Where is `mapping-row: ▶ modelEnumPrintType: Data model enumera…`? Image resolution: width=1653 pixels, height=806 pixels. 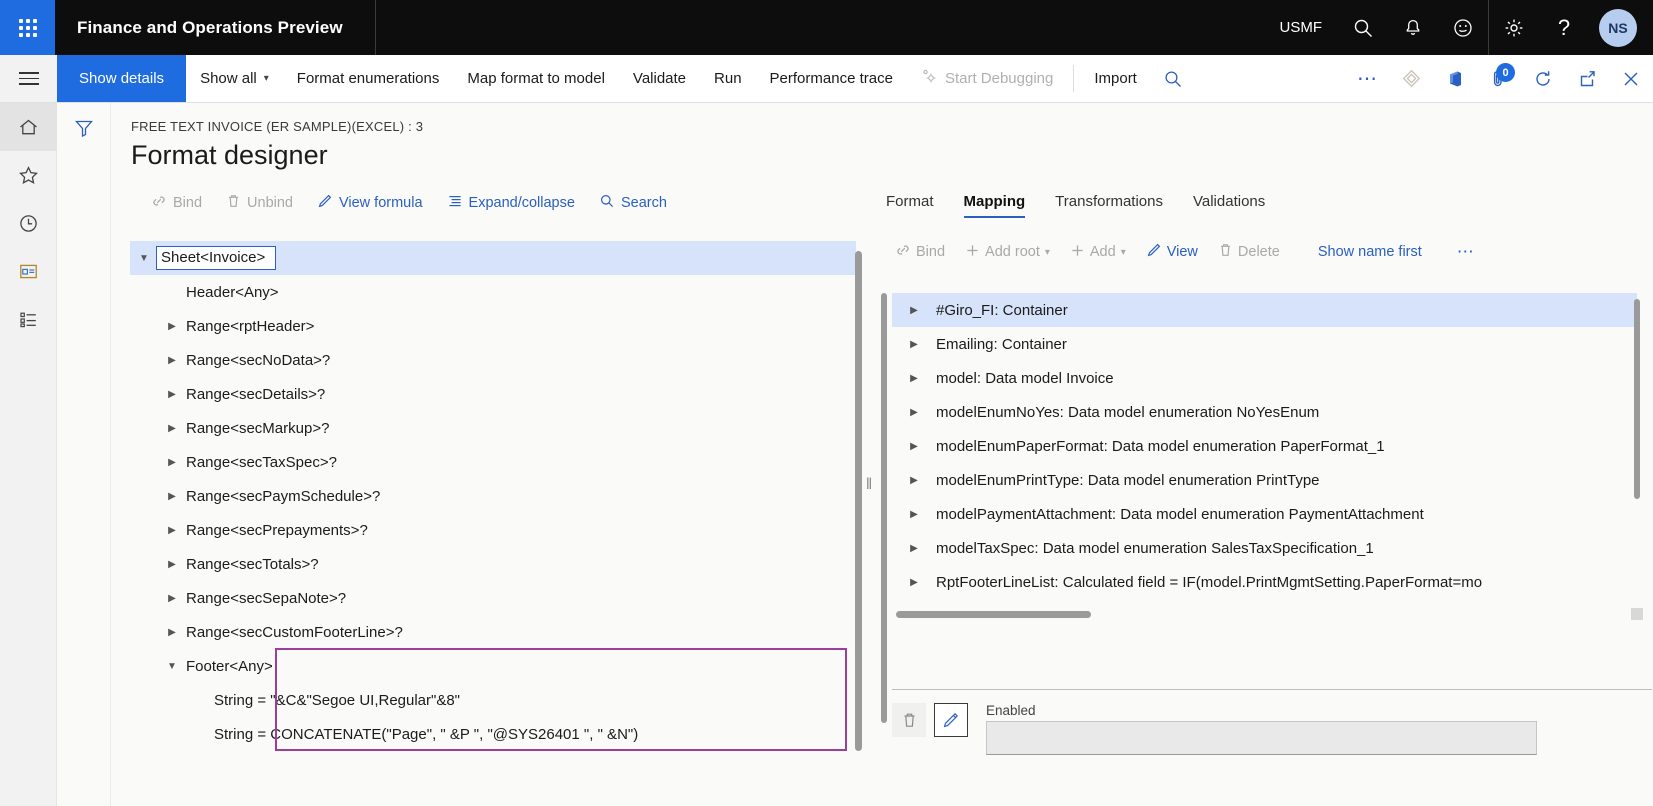 mapping-row: ▶ modelEnumPrintType: Data model enumera… is located at coordinates (1264, 480).